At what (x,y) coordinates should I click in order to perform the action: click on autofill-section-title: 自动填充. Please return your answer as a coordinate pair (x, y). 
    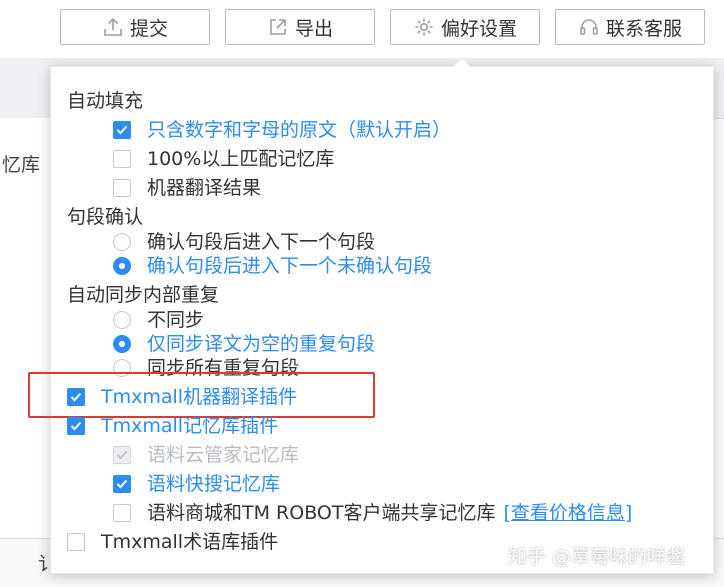
    Looking at the image, I should click on (105, 101).